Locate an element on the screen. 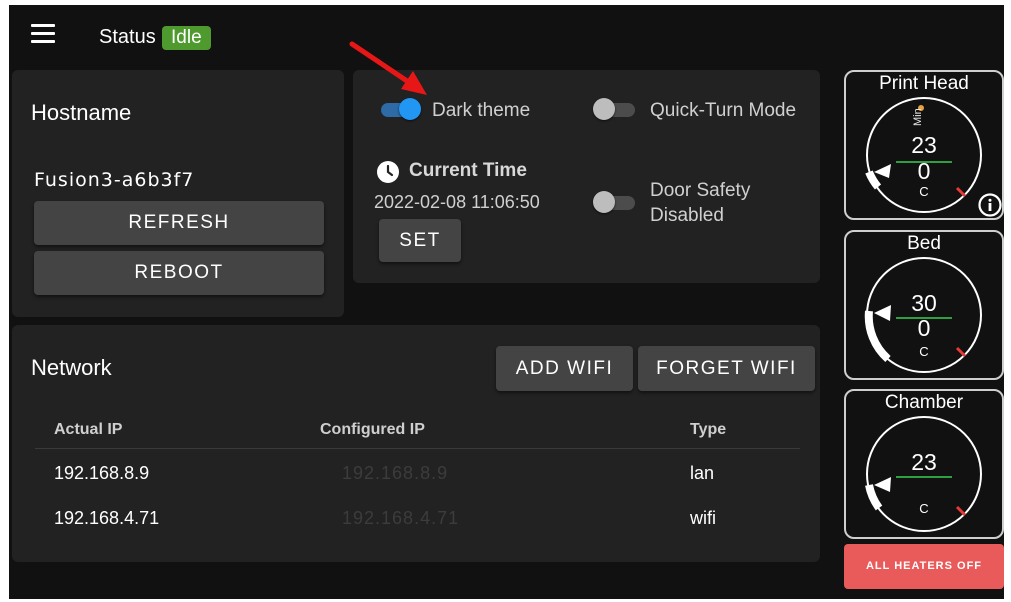  print-head-gauge: Print Head Min 23 0 C is located at coordinates (924, 145).